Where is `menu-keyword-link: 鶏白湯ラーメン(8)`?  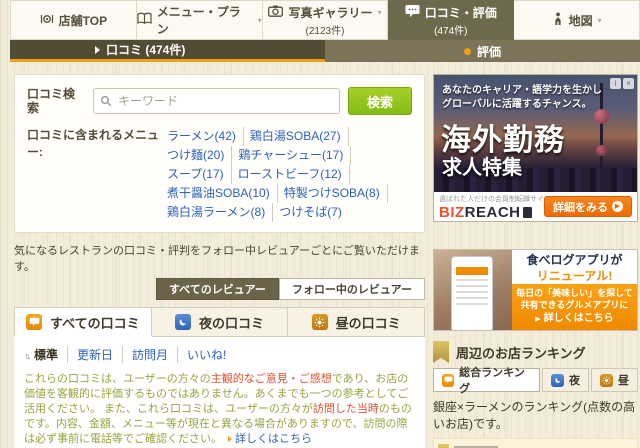
menu-keyword-link: 鶏白湯ラーメン(8) is located at coordinates (220, 212).